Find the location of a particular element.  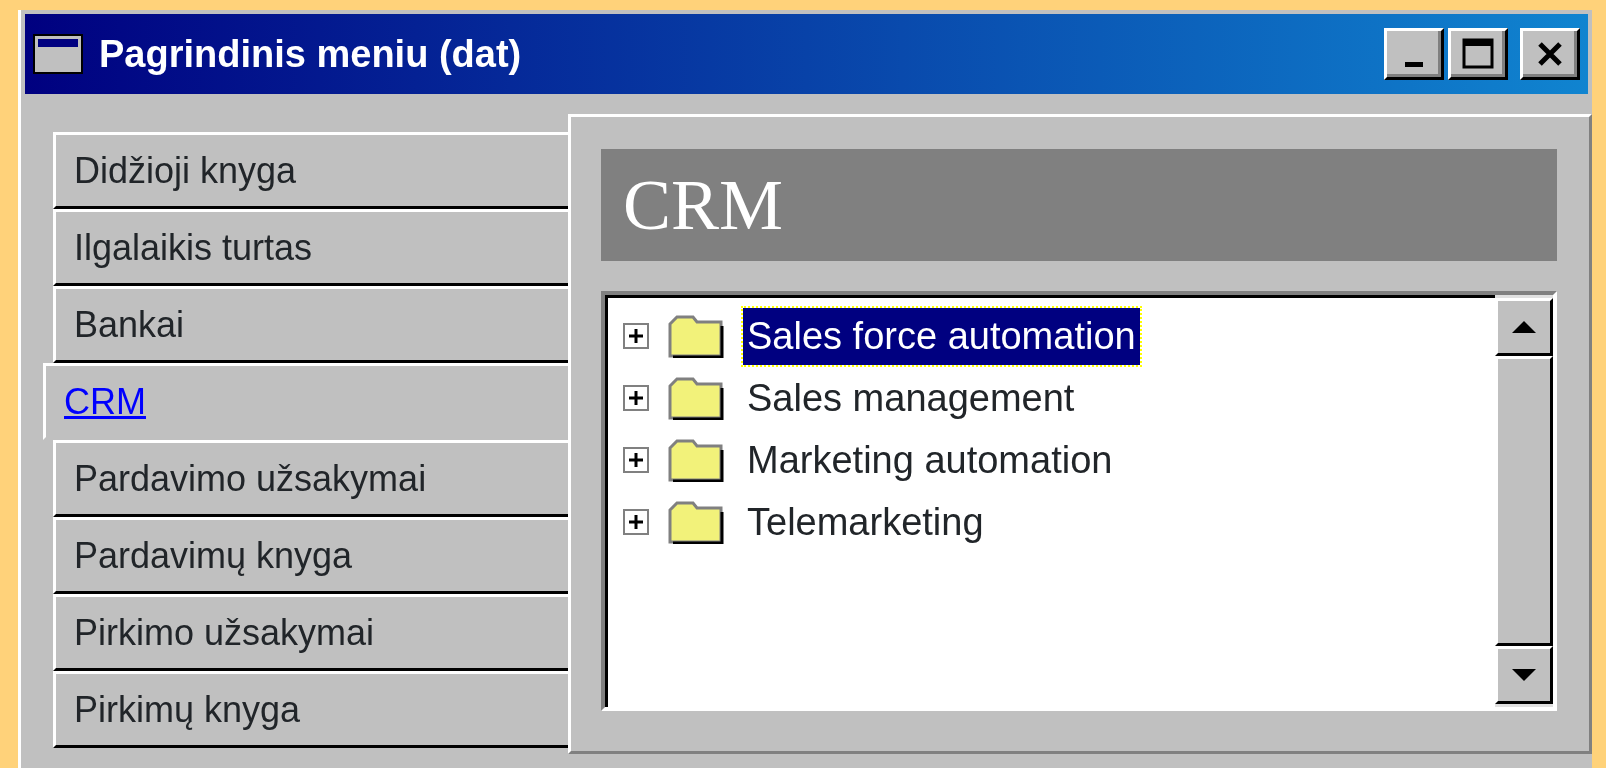

scrollbar is located at coordinates (1524, 501).